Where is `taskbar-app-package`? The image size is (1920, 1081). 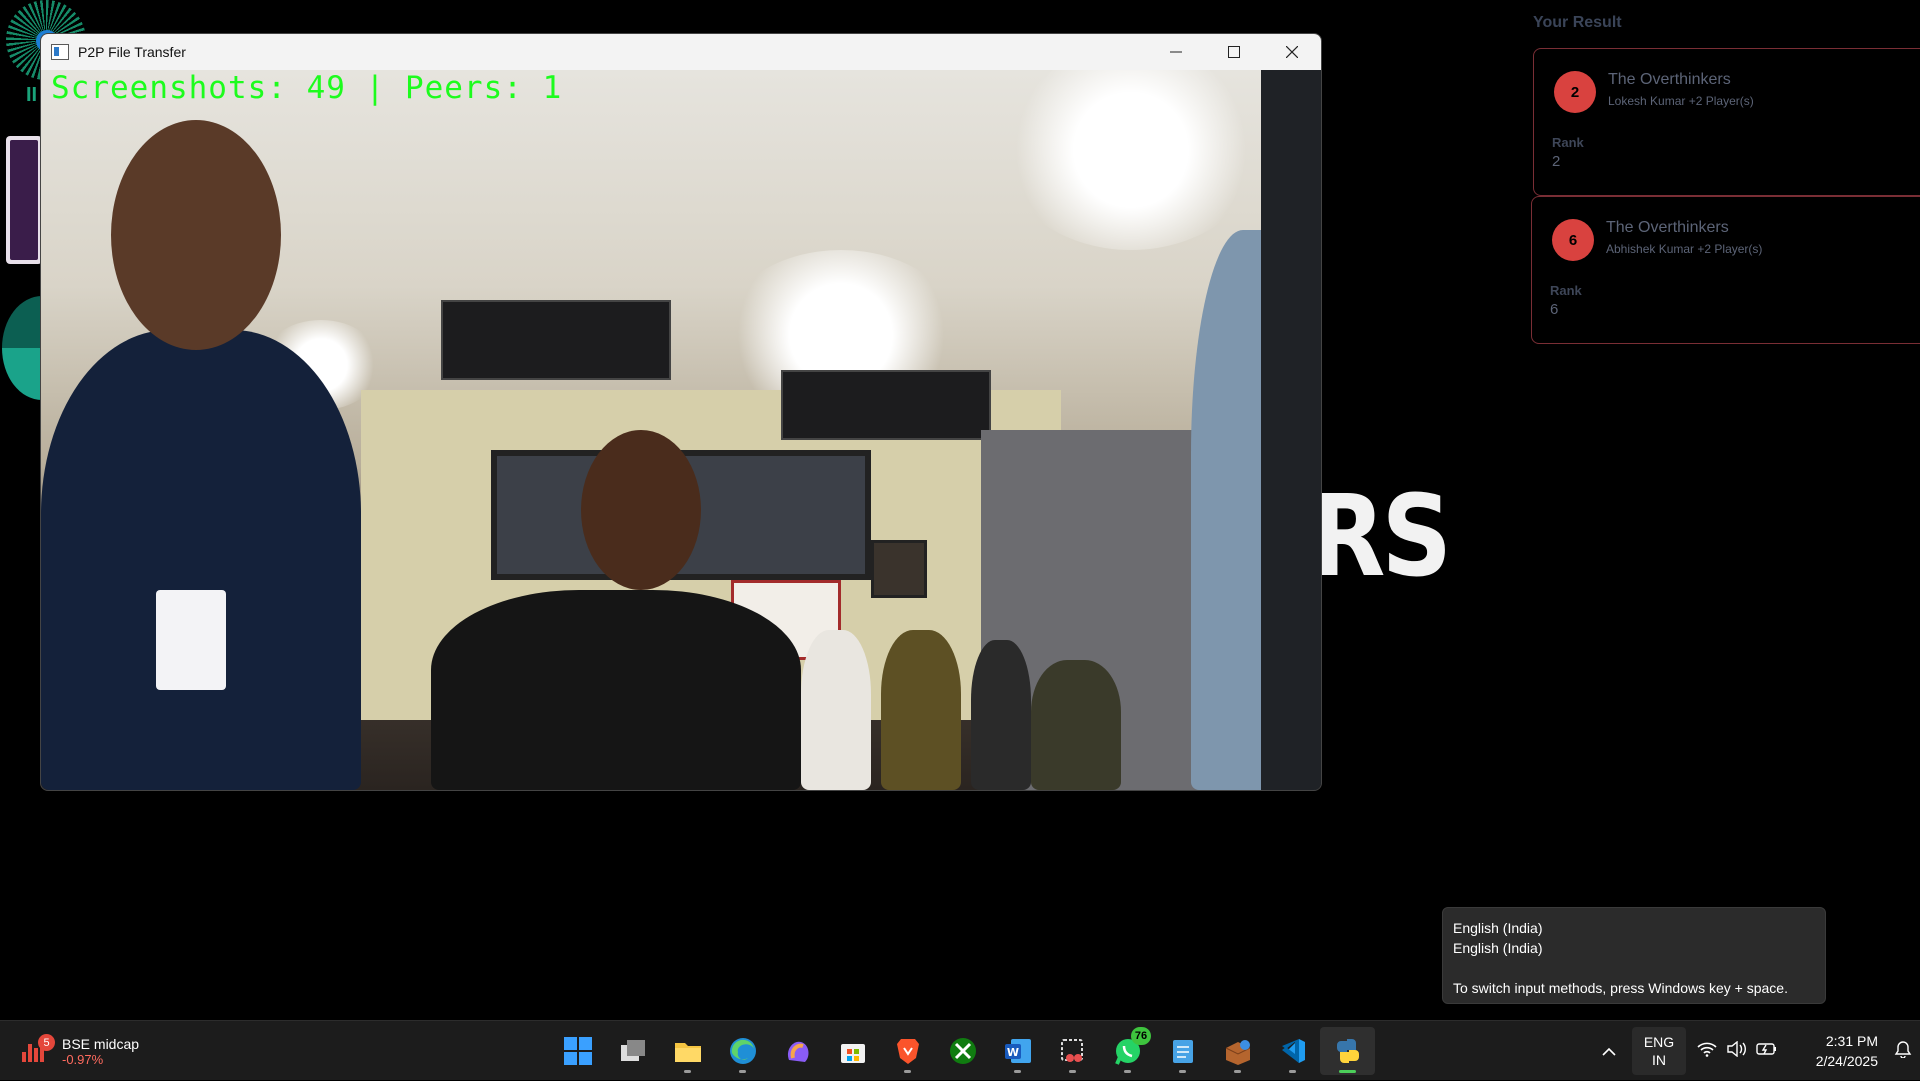 taskbar-app-package is located at coordinates (1237, 1051).